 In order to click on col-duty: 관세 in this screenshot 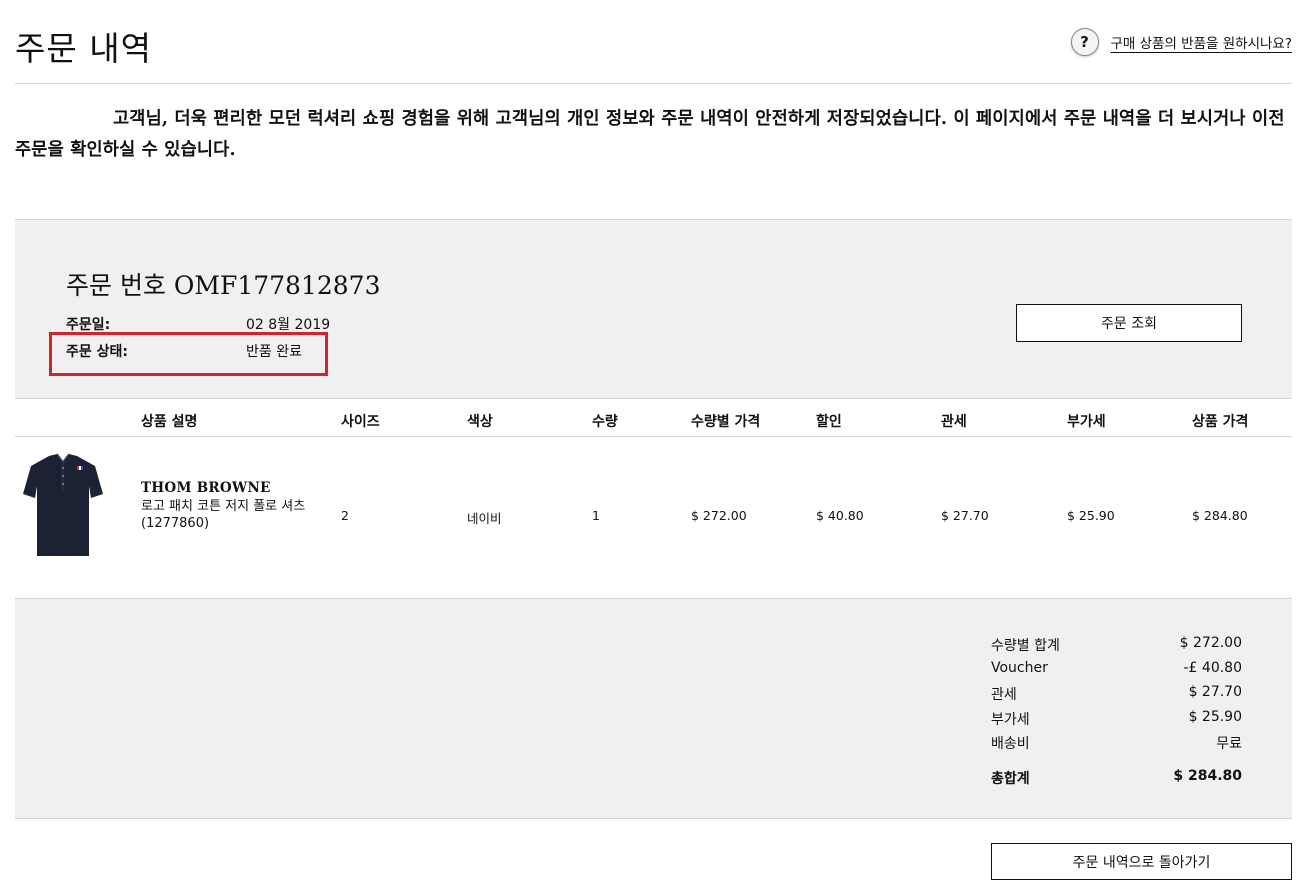, I will do `click(954, 422)`.